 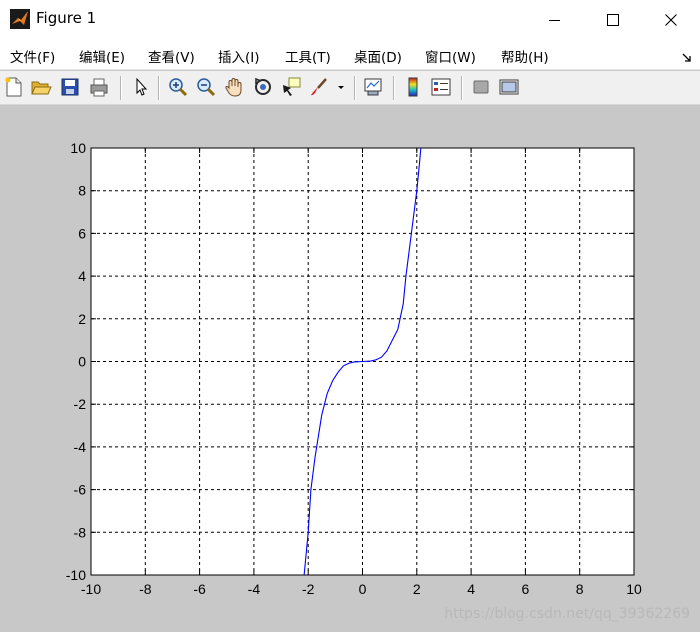 I want to click on y-tick-label: -2, so click(x=80, y=404).